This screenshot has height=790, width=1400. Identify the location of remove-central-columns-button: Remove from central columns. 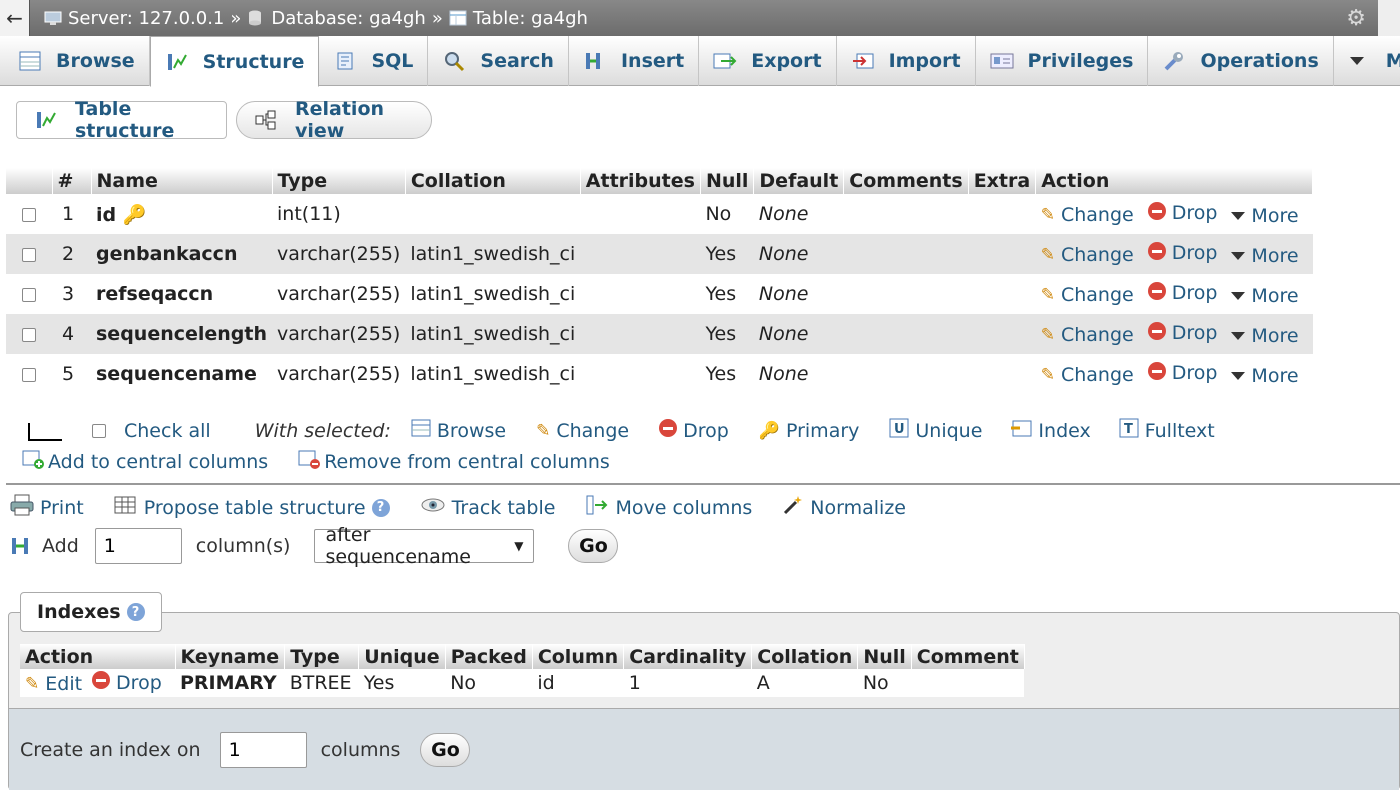
(454, 461).